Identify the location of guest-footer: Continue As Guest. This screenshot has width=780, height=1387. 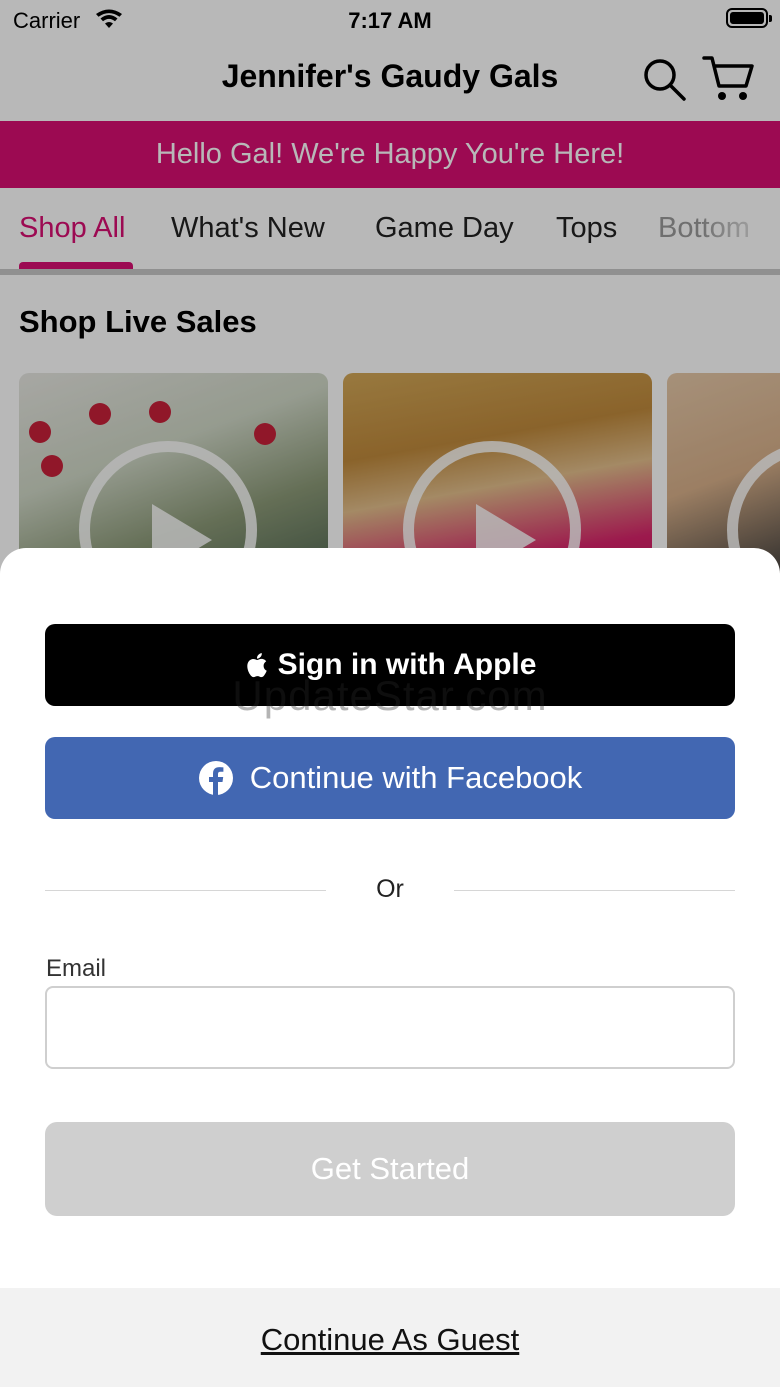
(390, 1337).